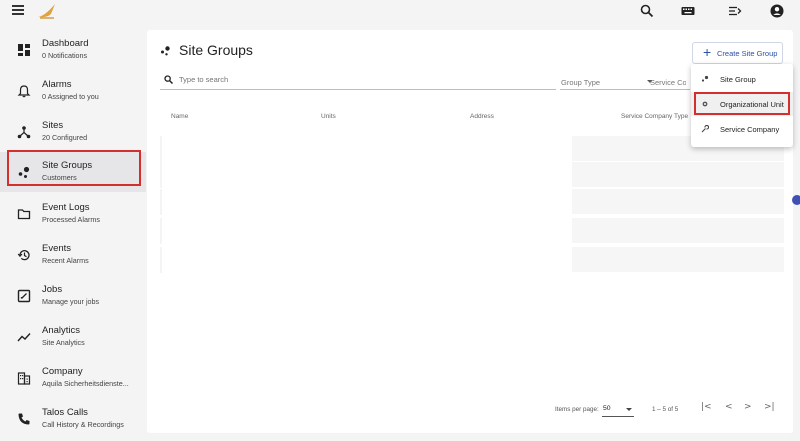 The width and height of the screenshot is (800, 441). Describe the element at coordinates (57, 248) in the screenshot. I see `sidebar-item-title: Events` at that location.